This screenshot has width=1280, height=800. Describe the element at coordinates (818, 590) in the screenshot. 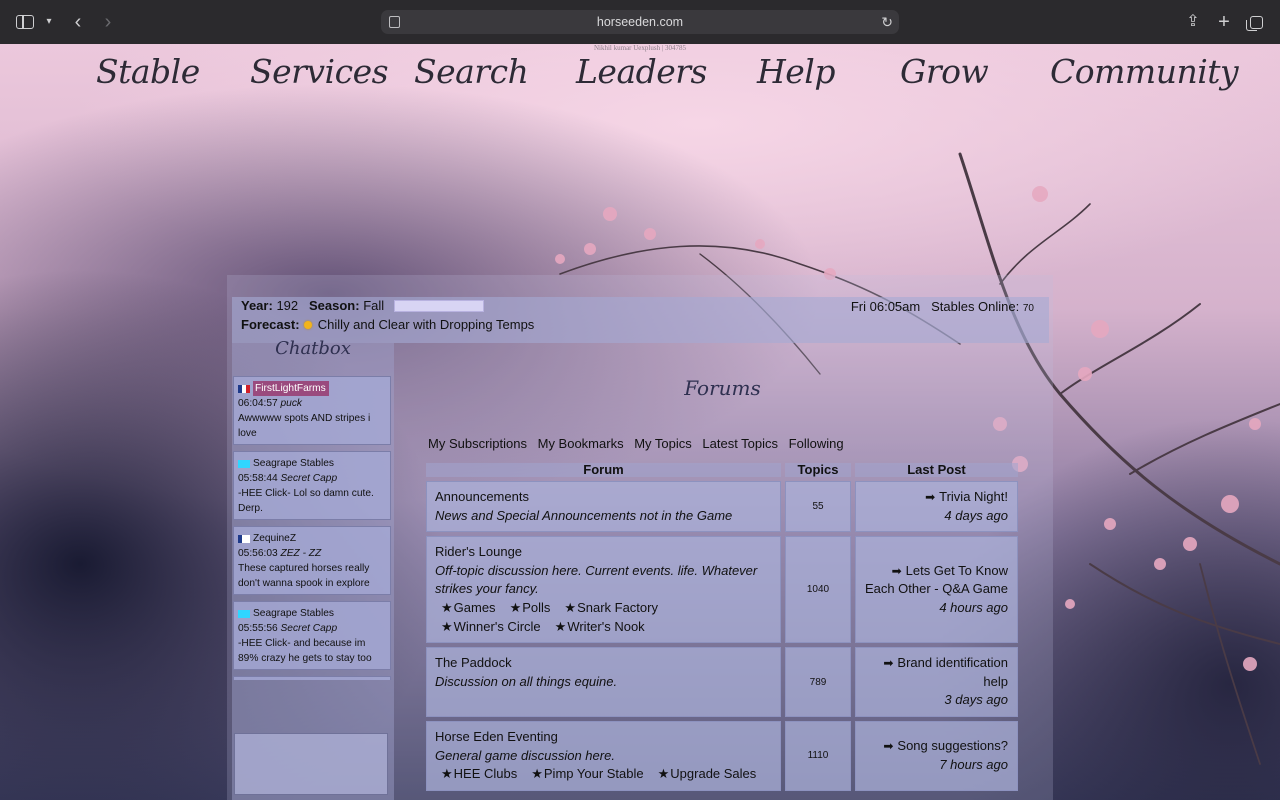

I see `topic-count: 1040` at that location.